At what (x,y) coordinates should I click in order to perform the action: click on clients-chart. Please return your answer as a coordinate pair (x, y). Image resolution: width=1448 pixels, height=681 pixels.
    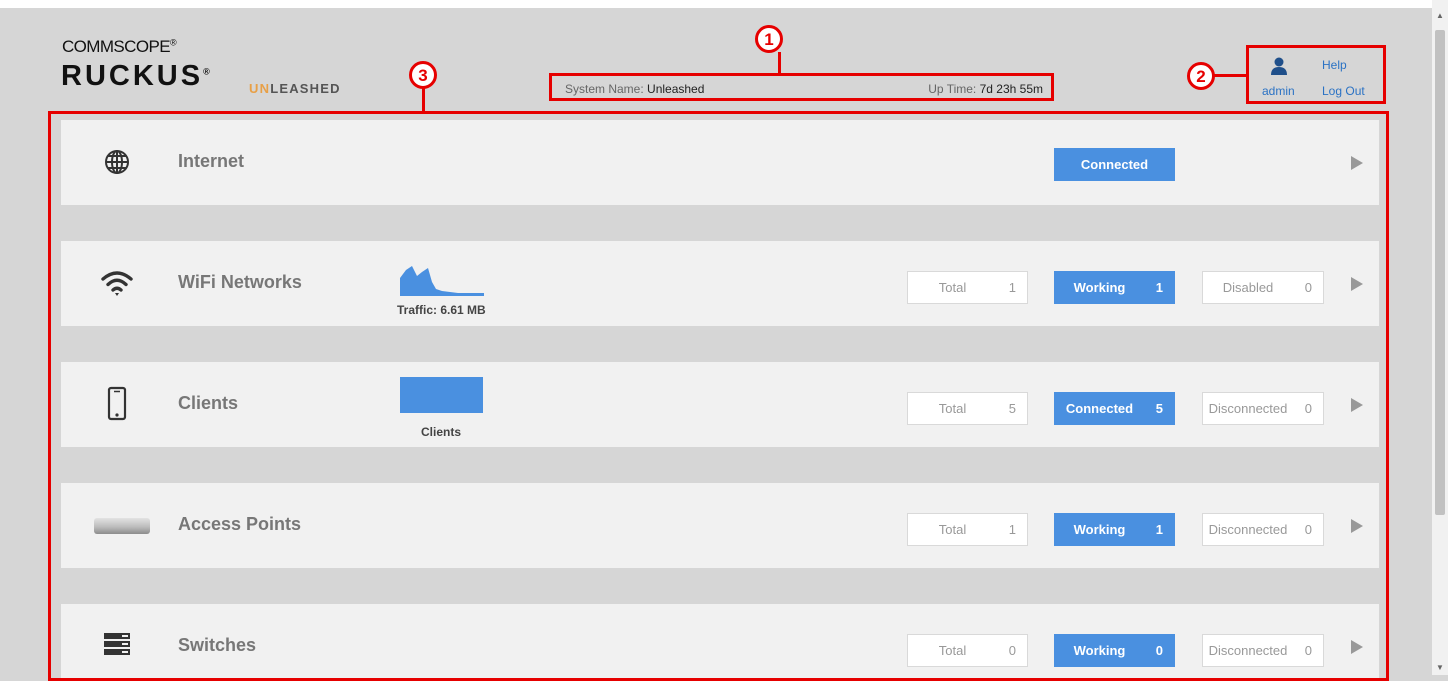
    Looking at the image, I should click on (441, 395).